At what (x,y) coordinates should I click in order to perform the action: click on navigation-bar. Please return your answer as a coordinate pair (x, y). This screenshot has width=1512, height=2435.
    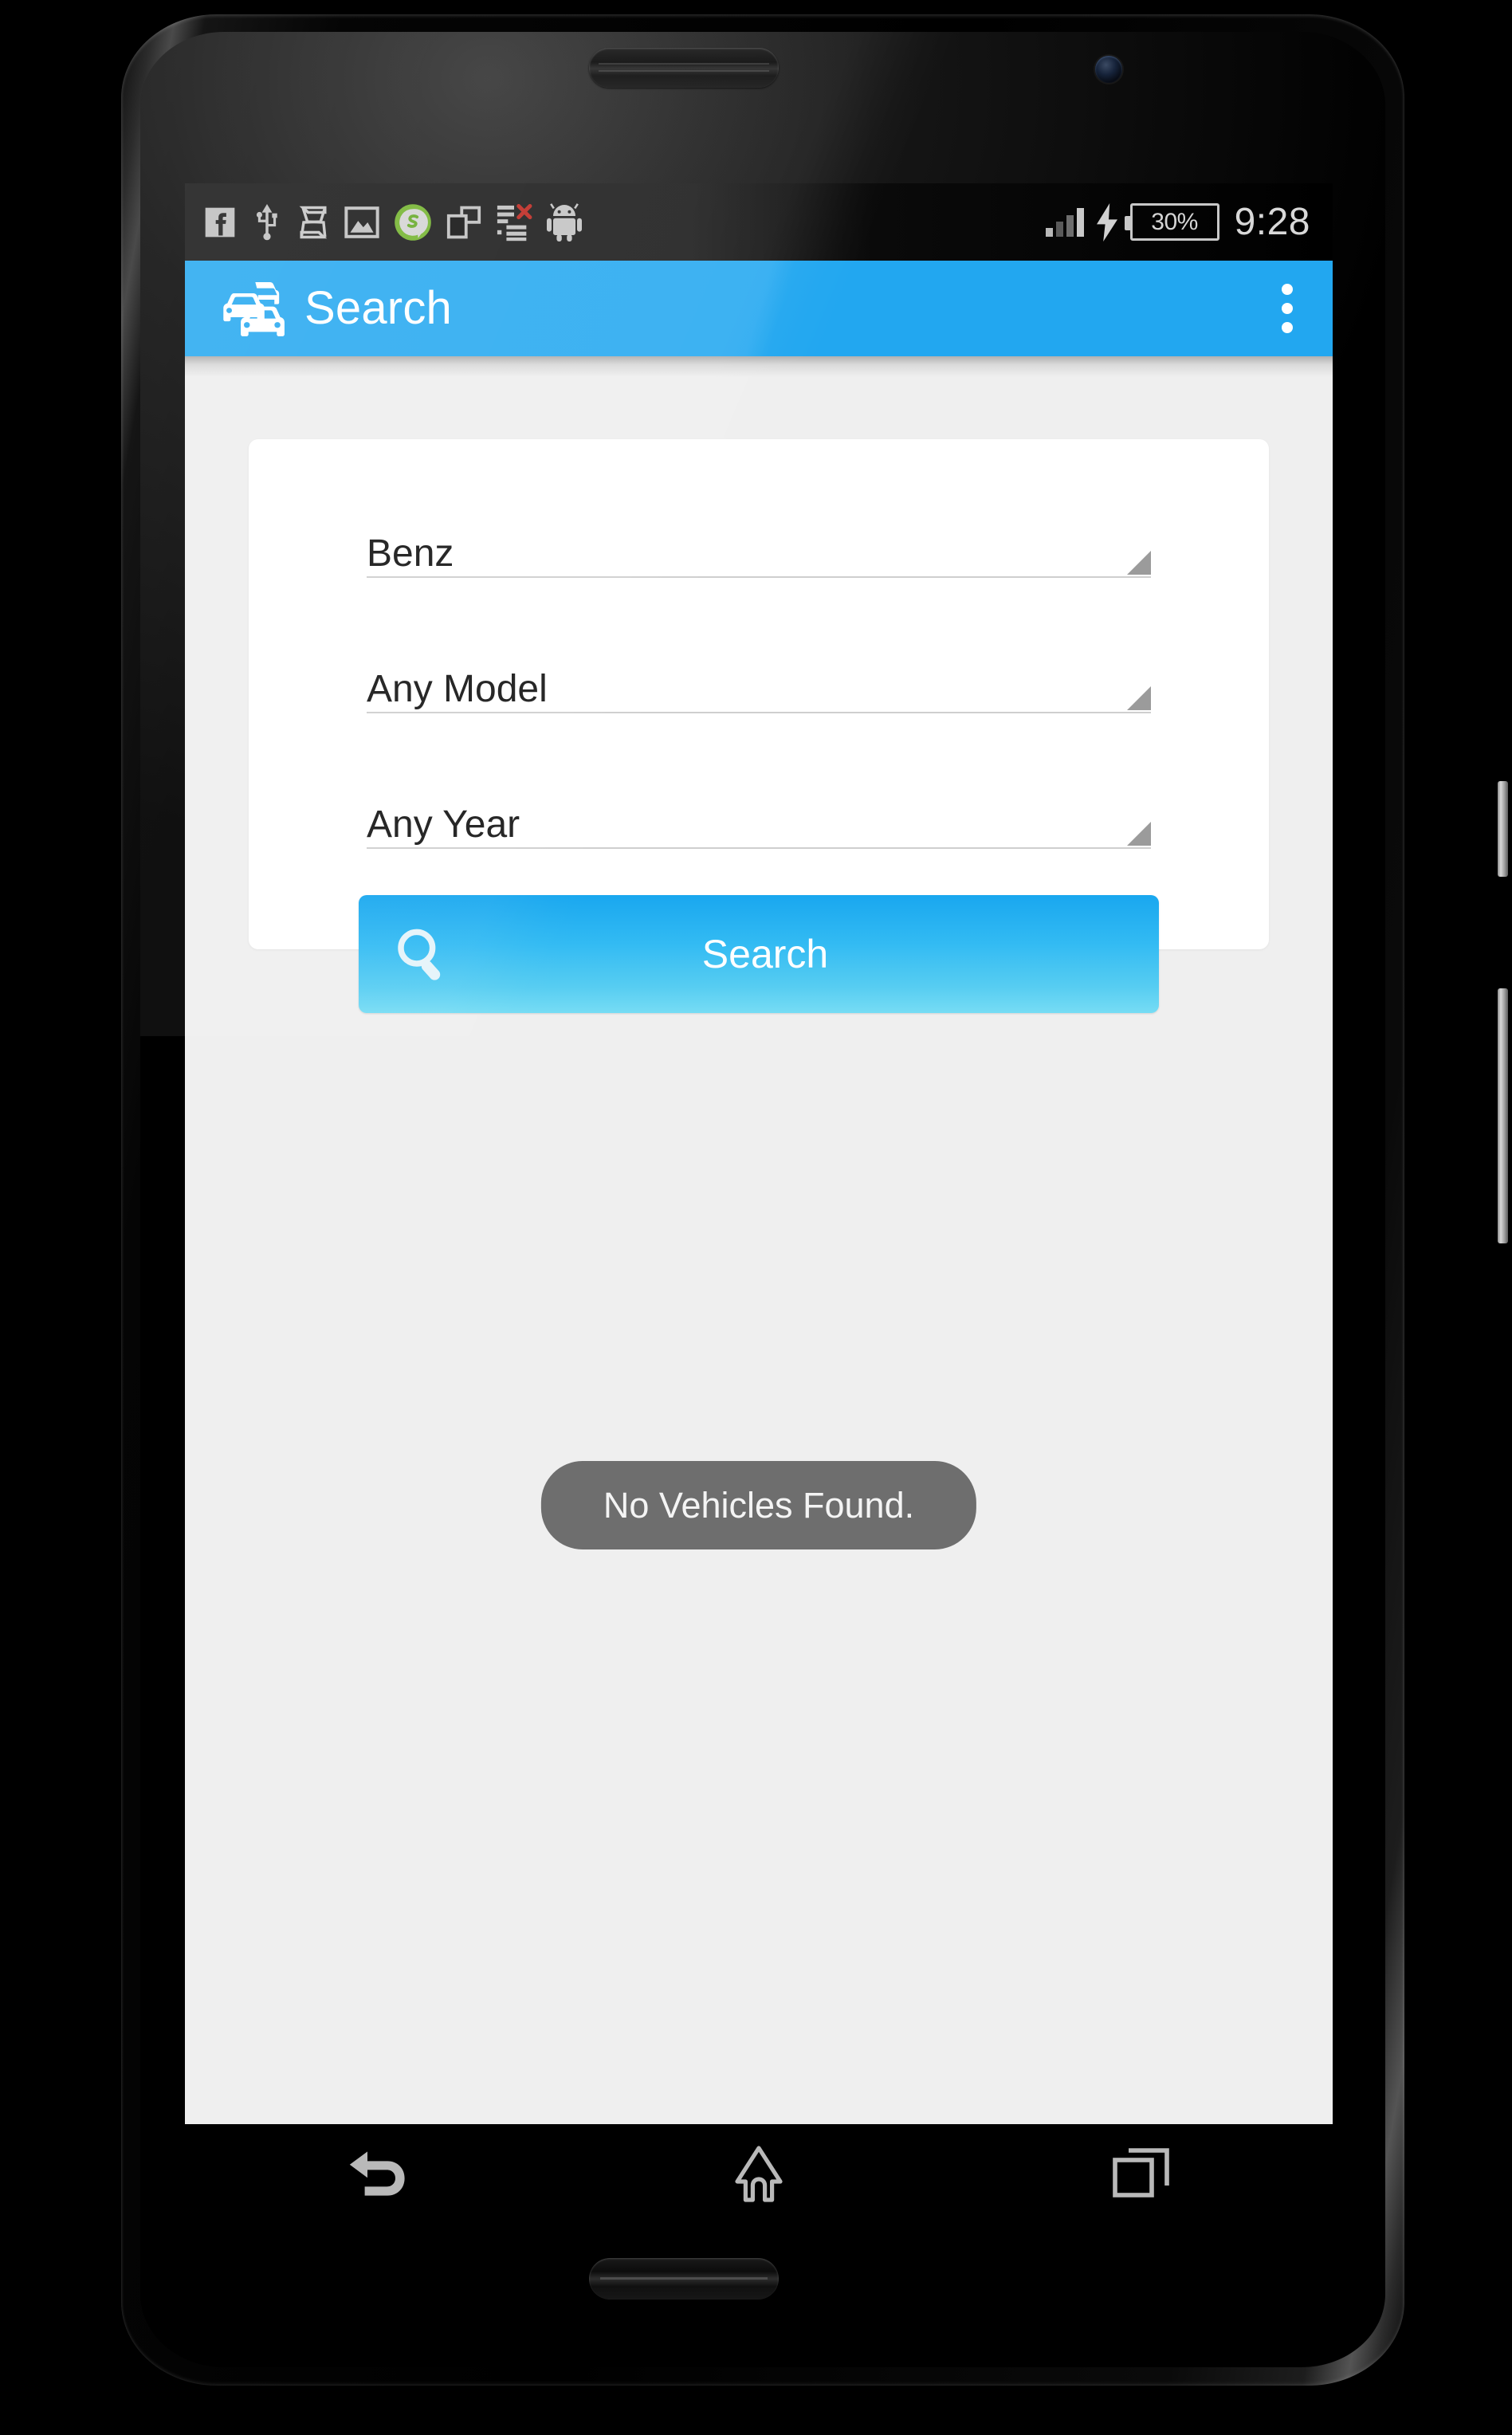
    Looking at the image, I should click on (759, 2174).